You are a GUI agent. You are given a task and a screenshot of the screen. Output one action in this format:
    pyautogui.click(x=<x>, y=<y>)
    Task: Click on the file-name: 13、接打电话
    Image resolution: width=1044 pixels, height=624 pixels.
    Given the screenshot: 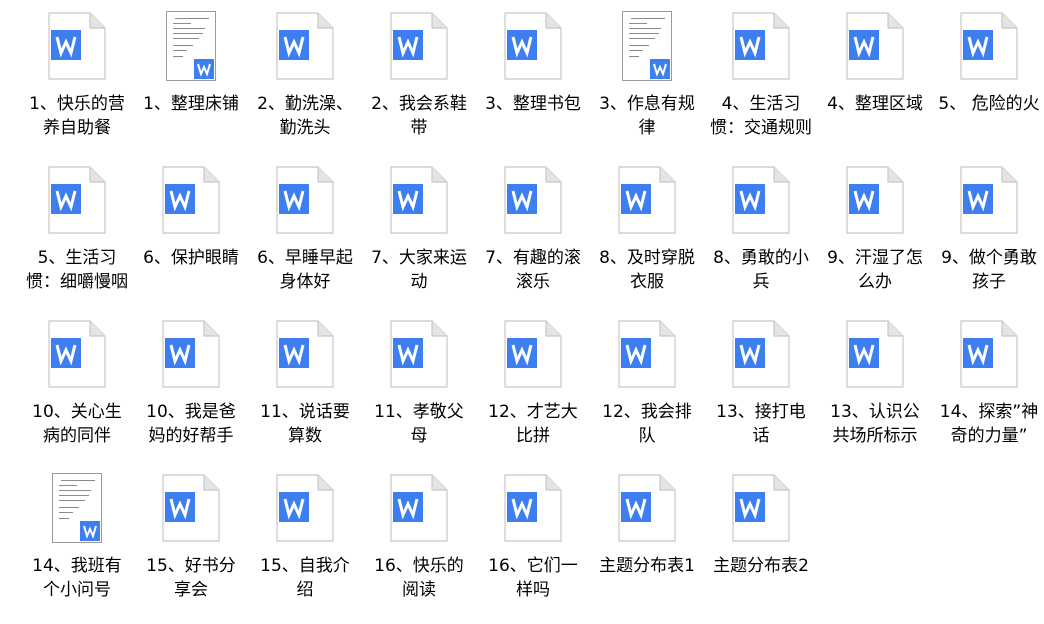 What is the action you would take?
    pyautogui.click(x=761, y=424)
    